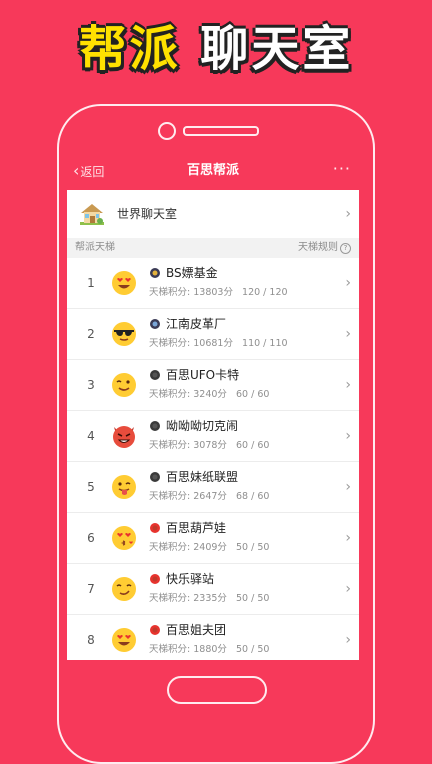 The width and height of the screenshot is (432, 764). I want to click on world-chat-entry: 世界聊天室 ›, so click(213, 214).